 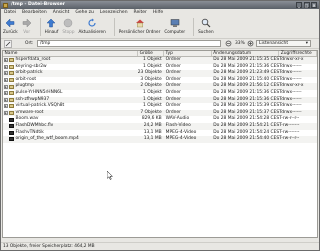 I want to click on menu-reiter: Reiter, so click(x=140, y=13).